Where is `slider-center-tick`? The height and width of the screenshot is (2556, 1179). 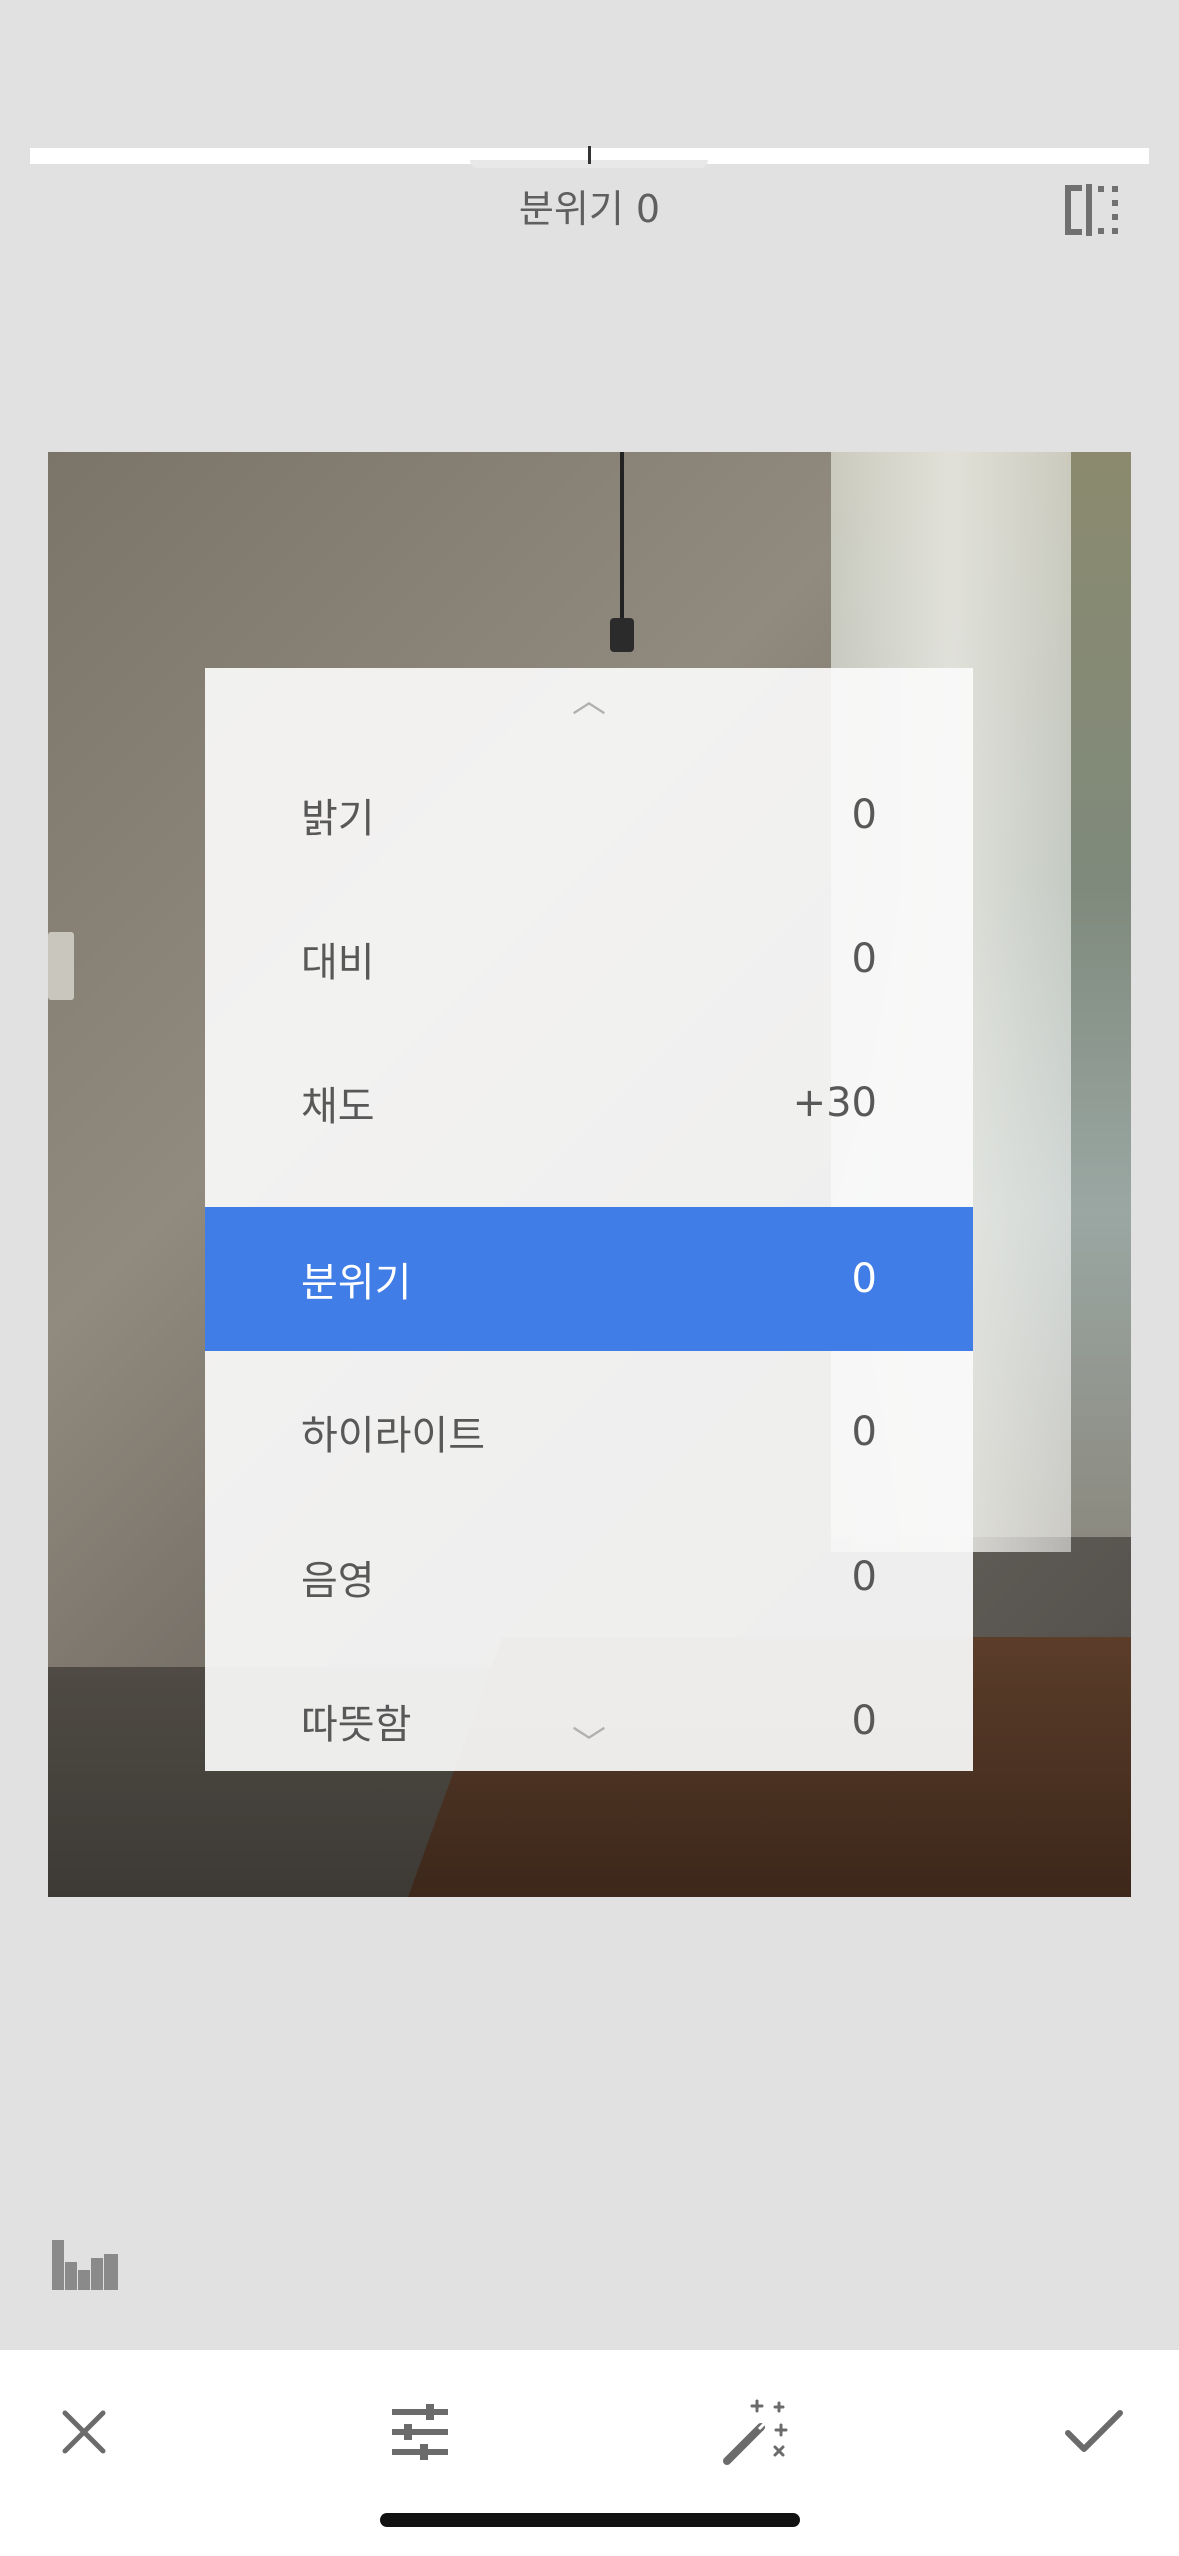 slider-center-tick is located at coordinates (589, 155).